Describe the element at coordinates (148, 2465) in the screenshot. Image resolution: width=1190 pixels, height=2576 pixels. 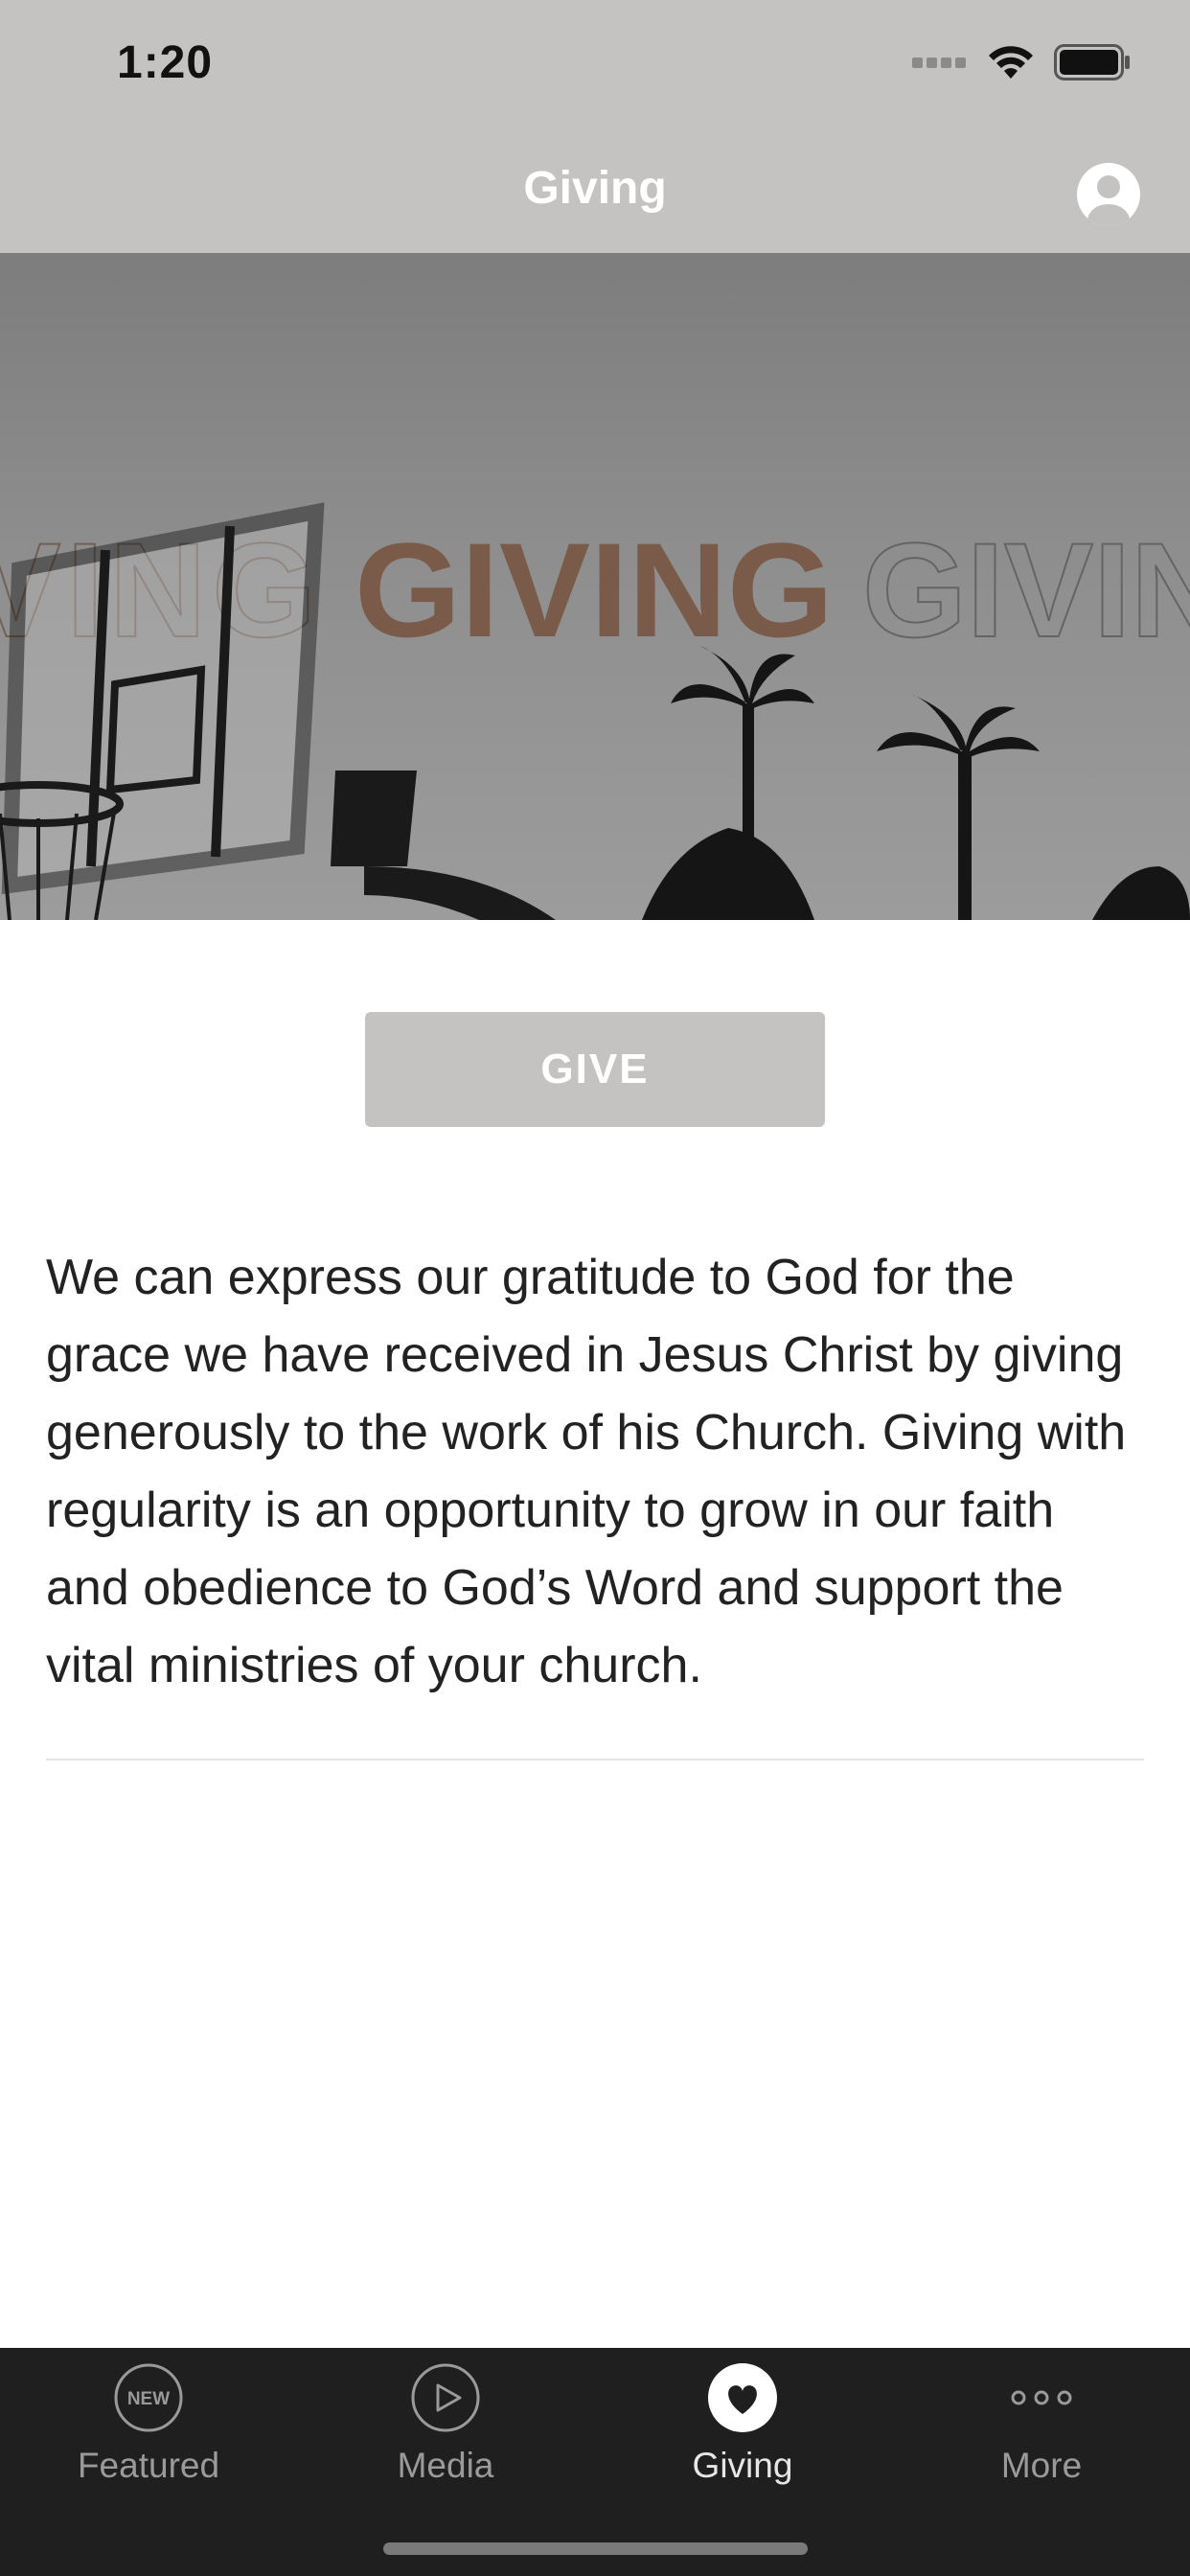
I see `tab-label: Featured` at that location.